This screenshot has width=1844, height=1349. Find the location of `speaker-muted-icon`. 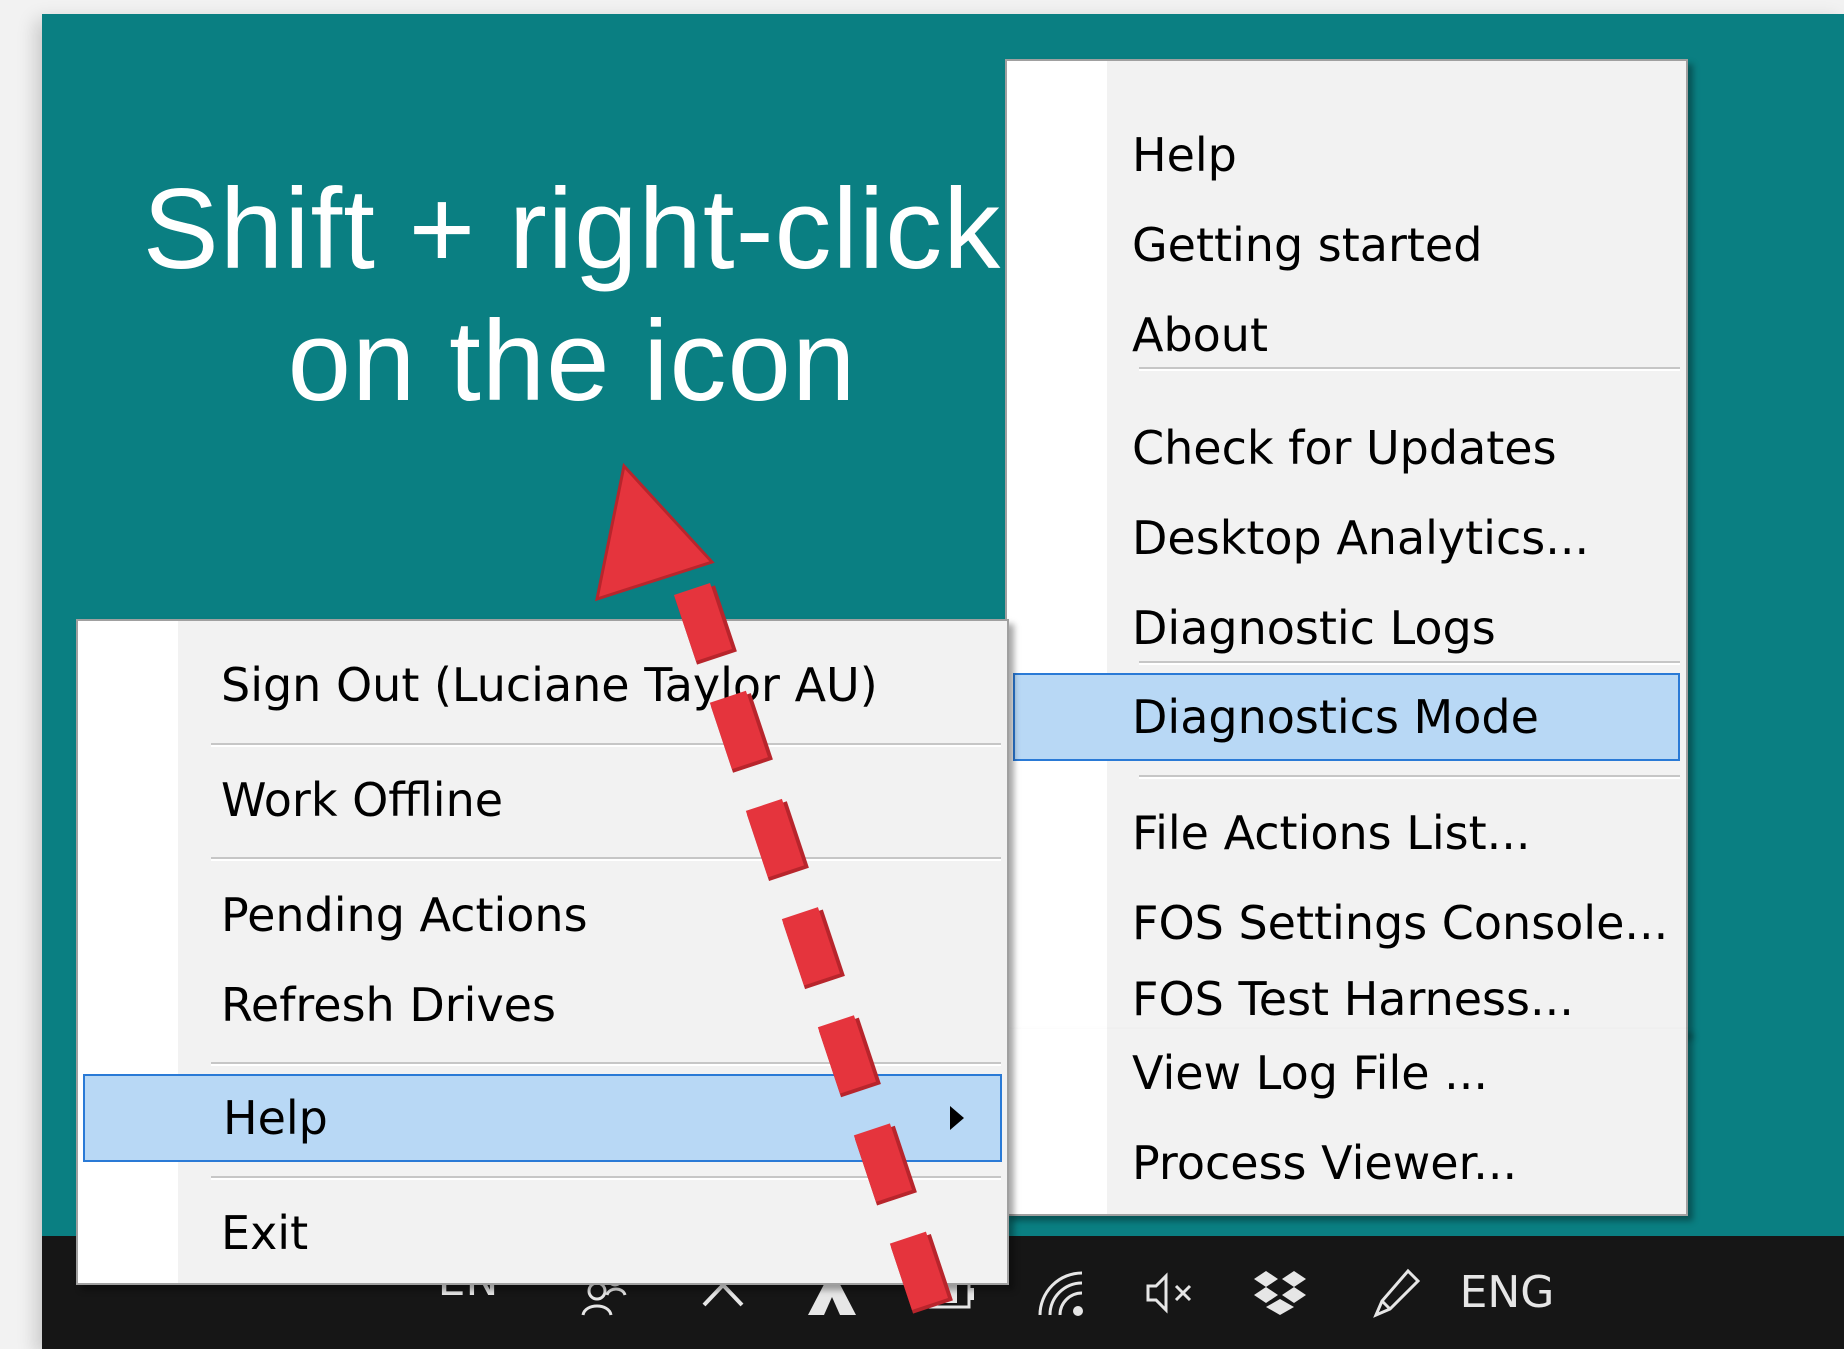

speaker-muted-icon is located at coordinates (1170, 1292).